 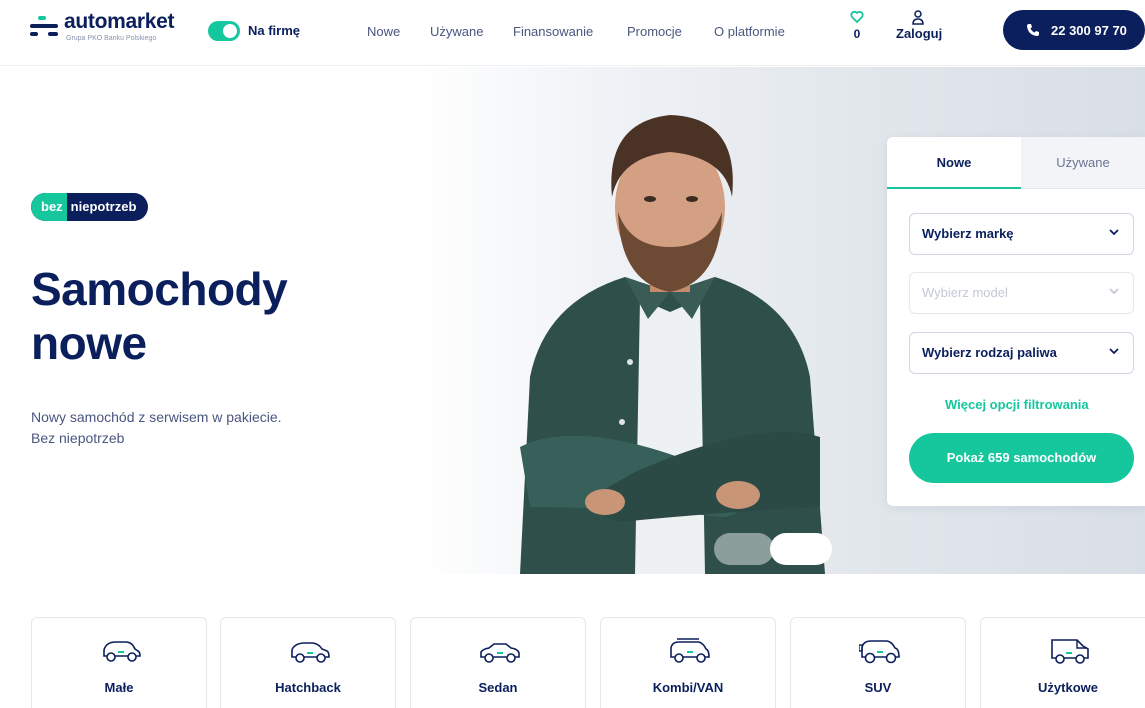 I want to click on more-filters-link: Więcej opcji filtrowania, so click(x=1017, y=404).